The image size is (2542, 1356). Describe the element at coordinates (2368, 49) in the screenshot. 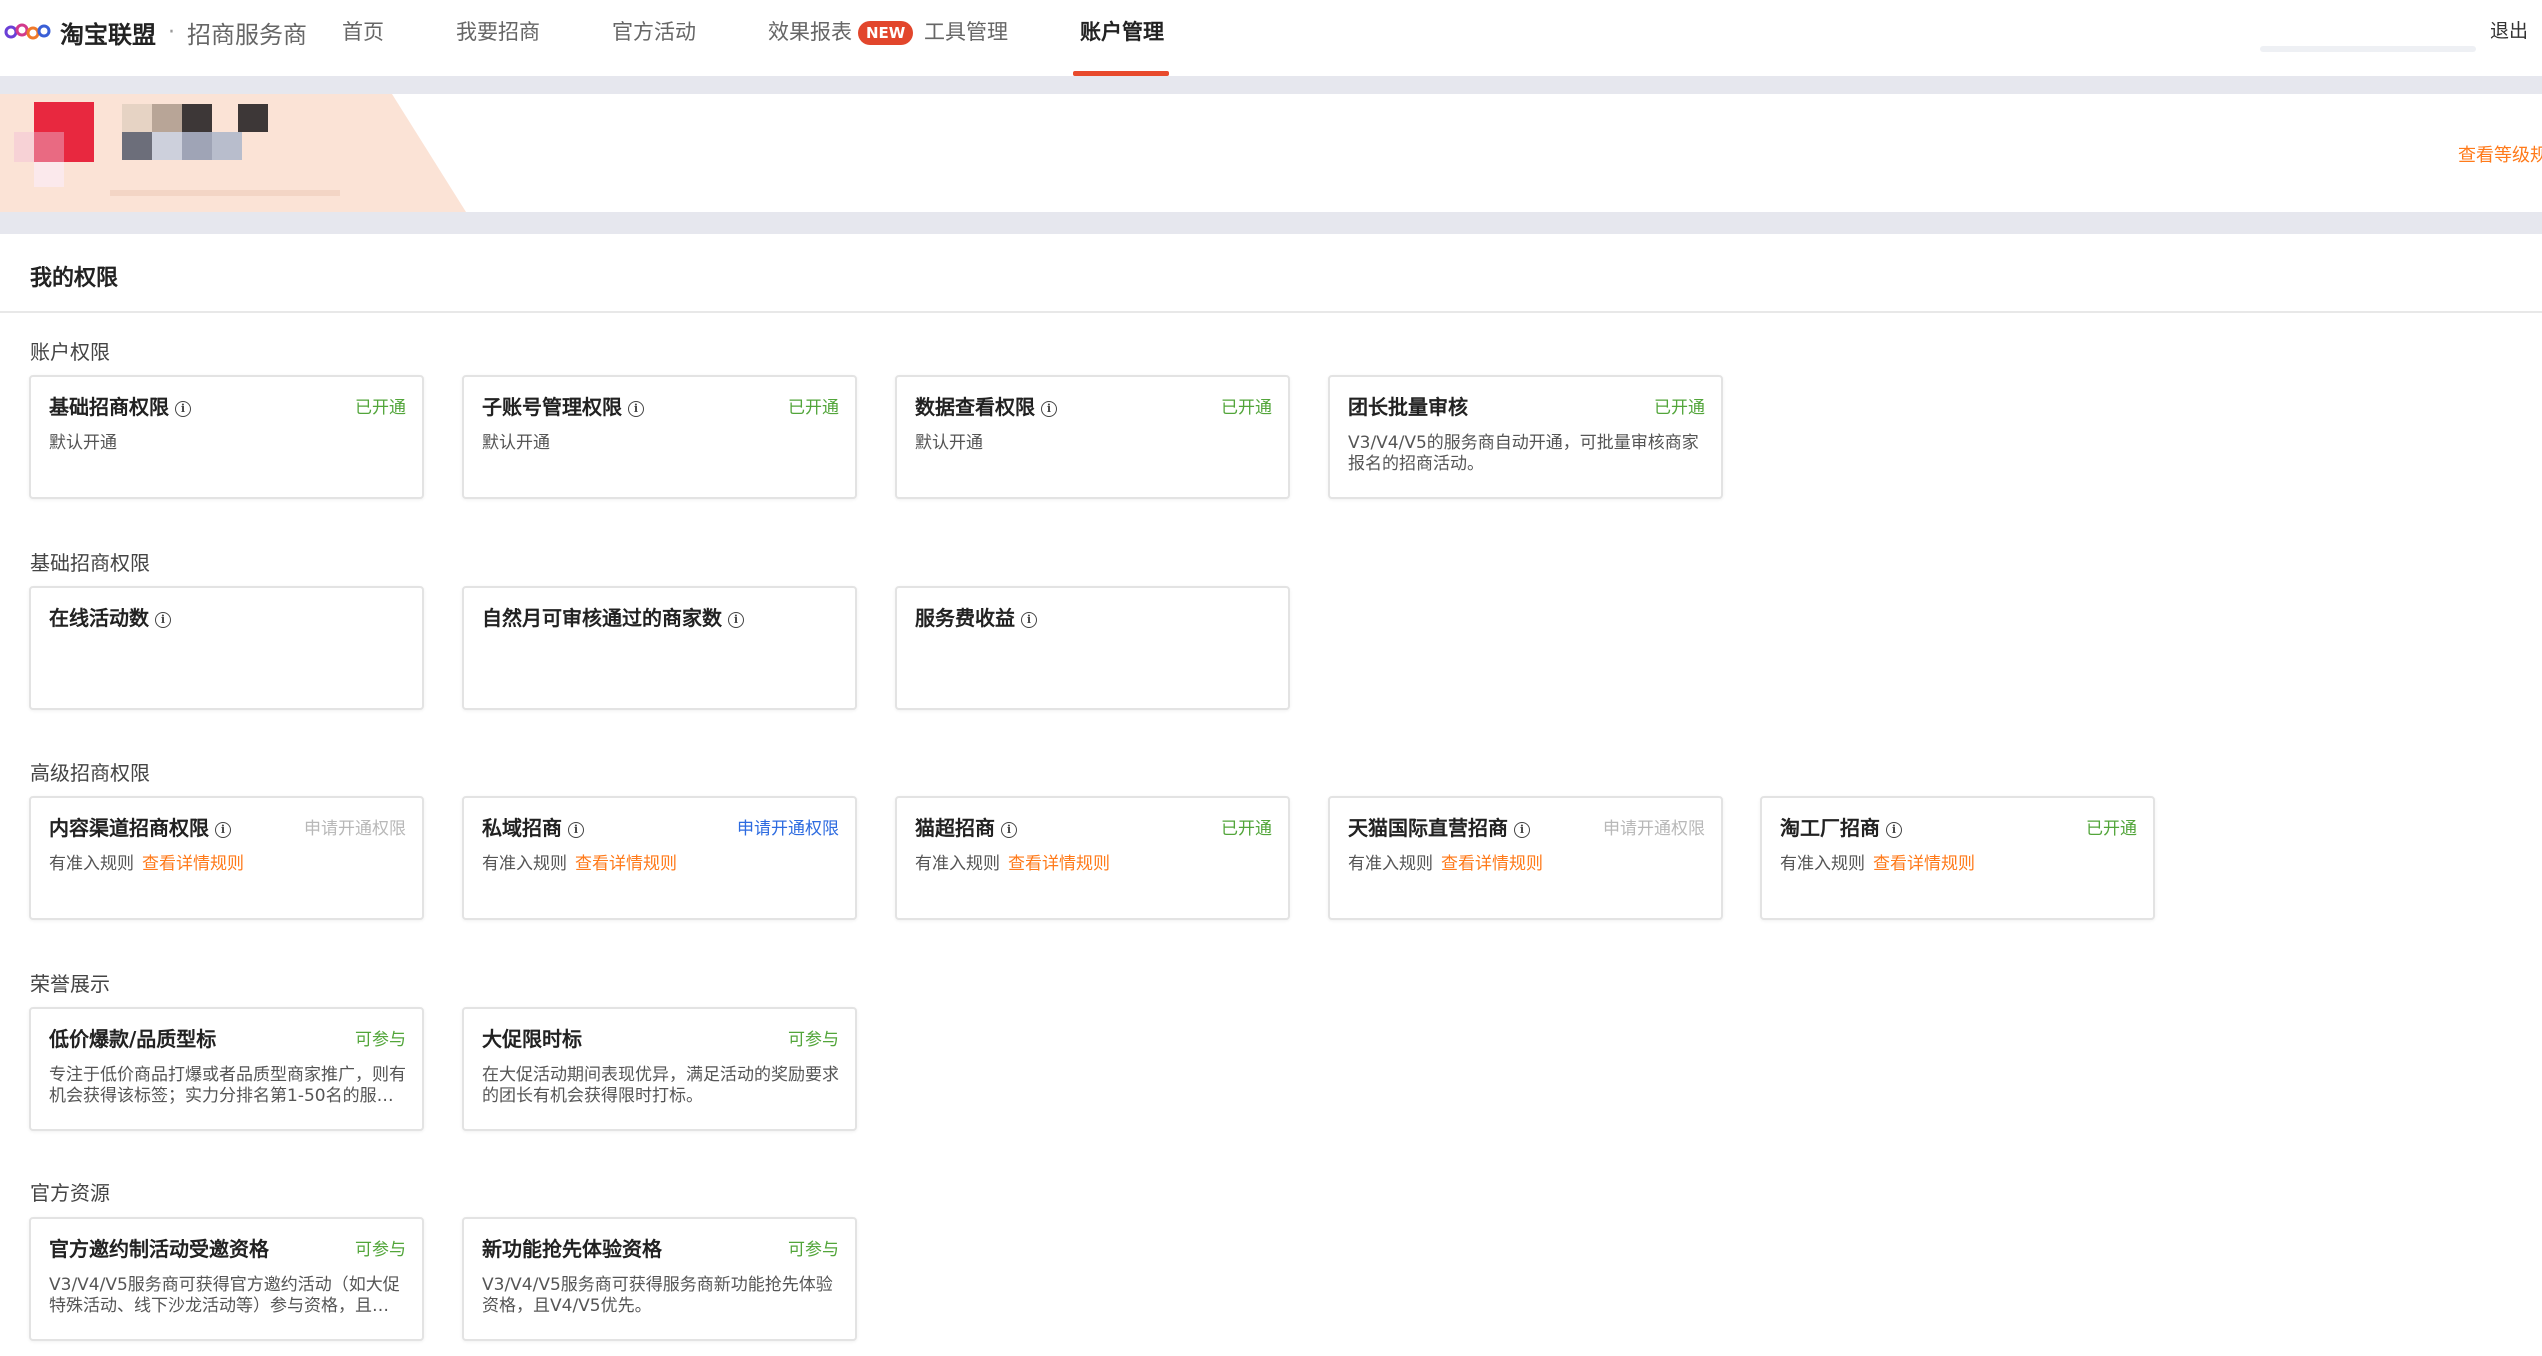

I see `user-info-placeholder` at that location.